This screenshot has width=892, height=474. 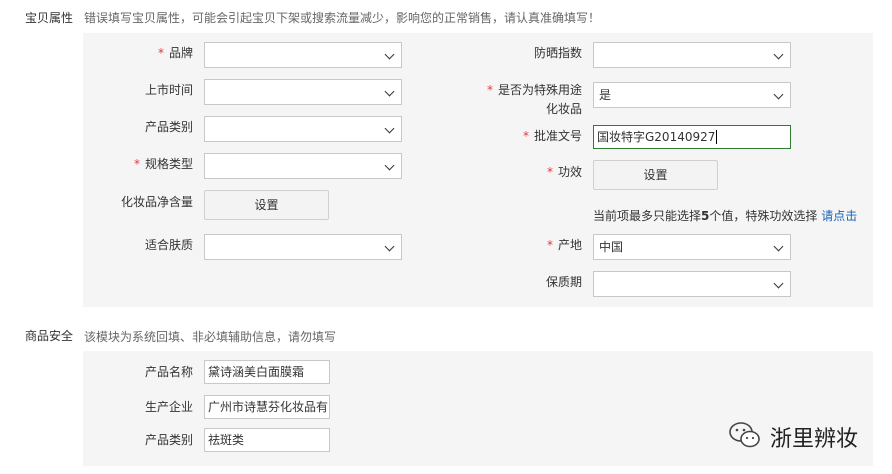 I want to click on safety-note: 该模块为系统回填、非必填辅助信息，请勿填写, so click(x=210, y=337).